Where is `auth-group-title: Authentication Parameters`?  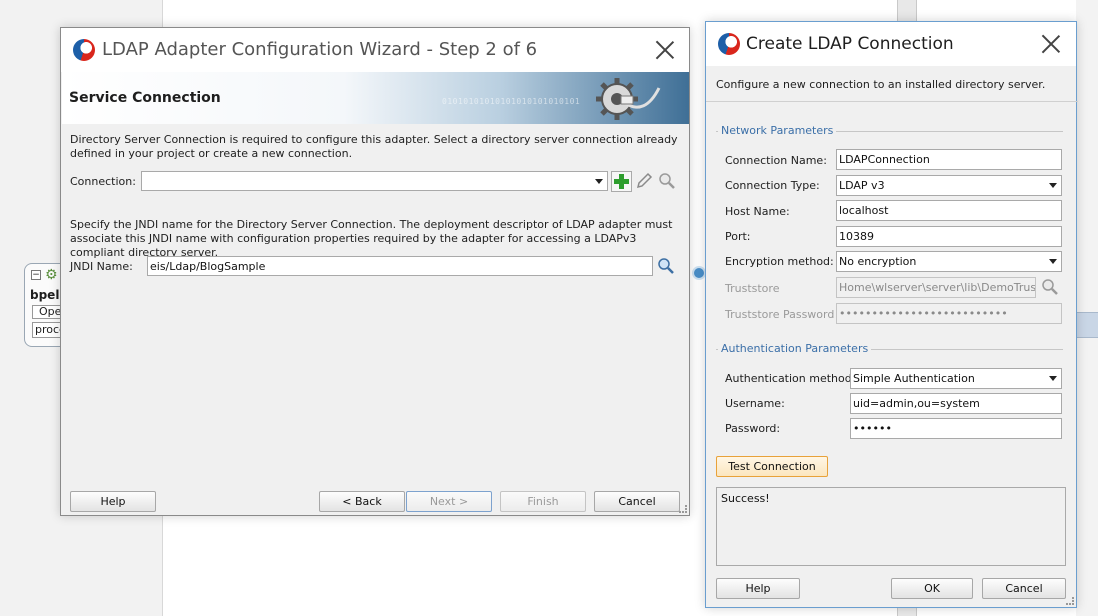 auth-group-title: Authentication Parameters is located at coordinates (795, 348).